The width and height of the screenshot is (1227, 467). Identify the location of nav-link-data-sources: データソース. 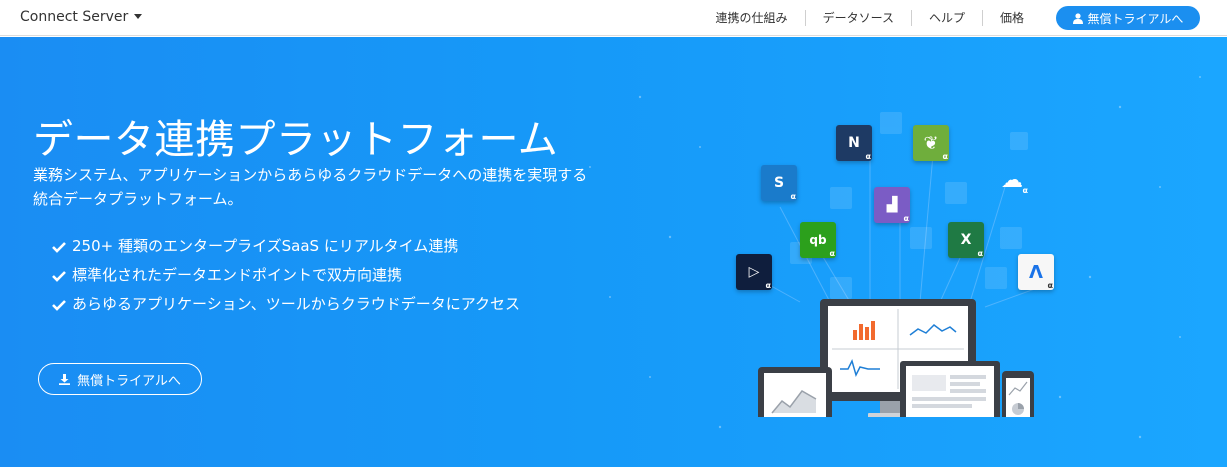
(857, 18).